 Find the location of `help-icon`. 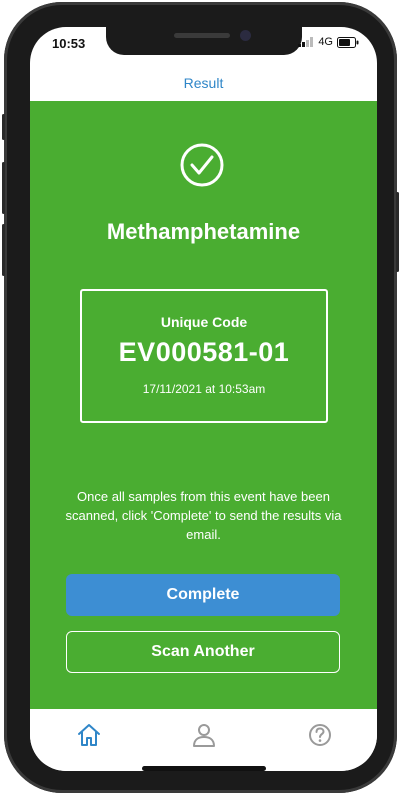

help-icon is located at coordinates (320, 735).